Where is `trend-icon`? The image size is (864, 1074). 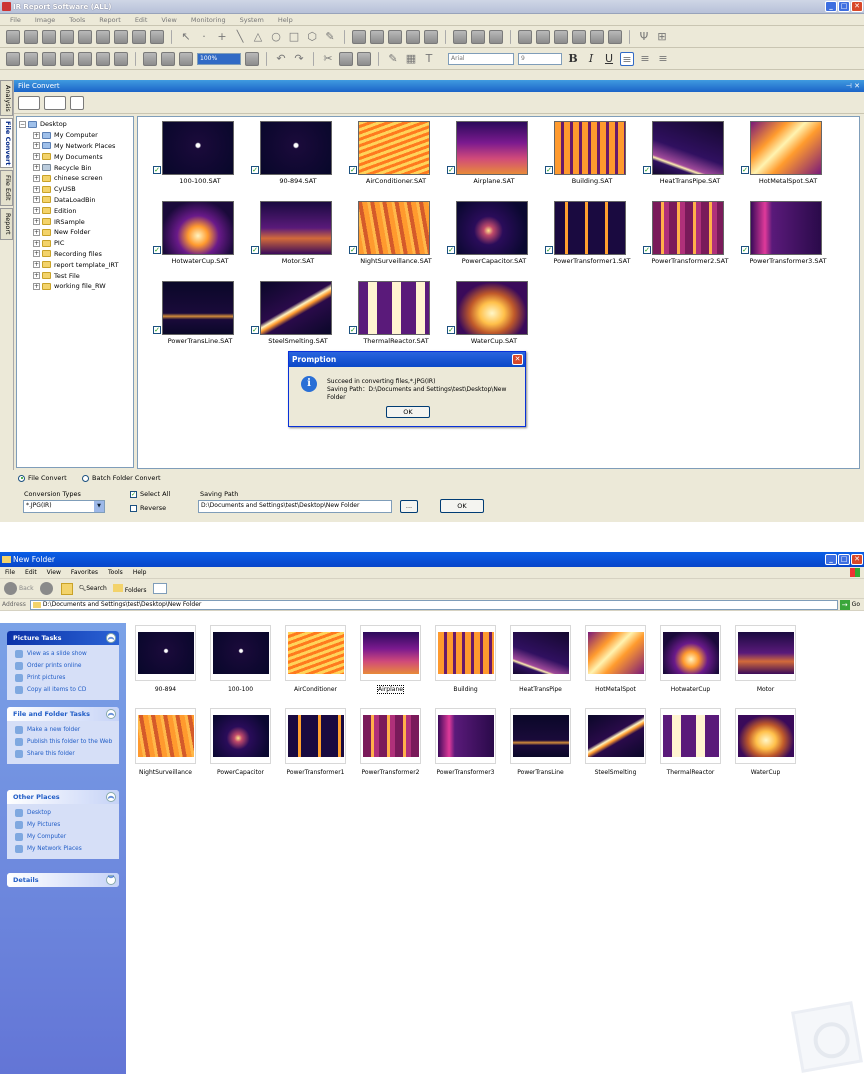
trend-icon is located at coordinates (395, 36).